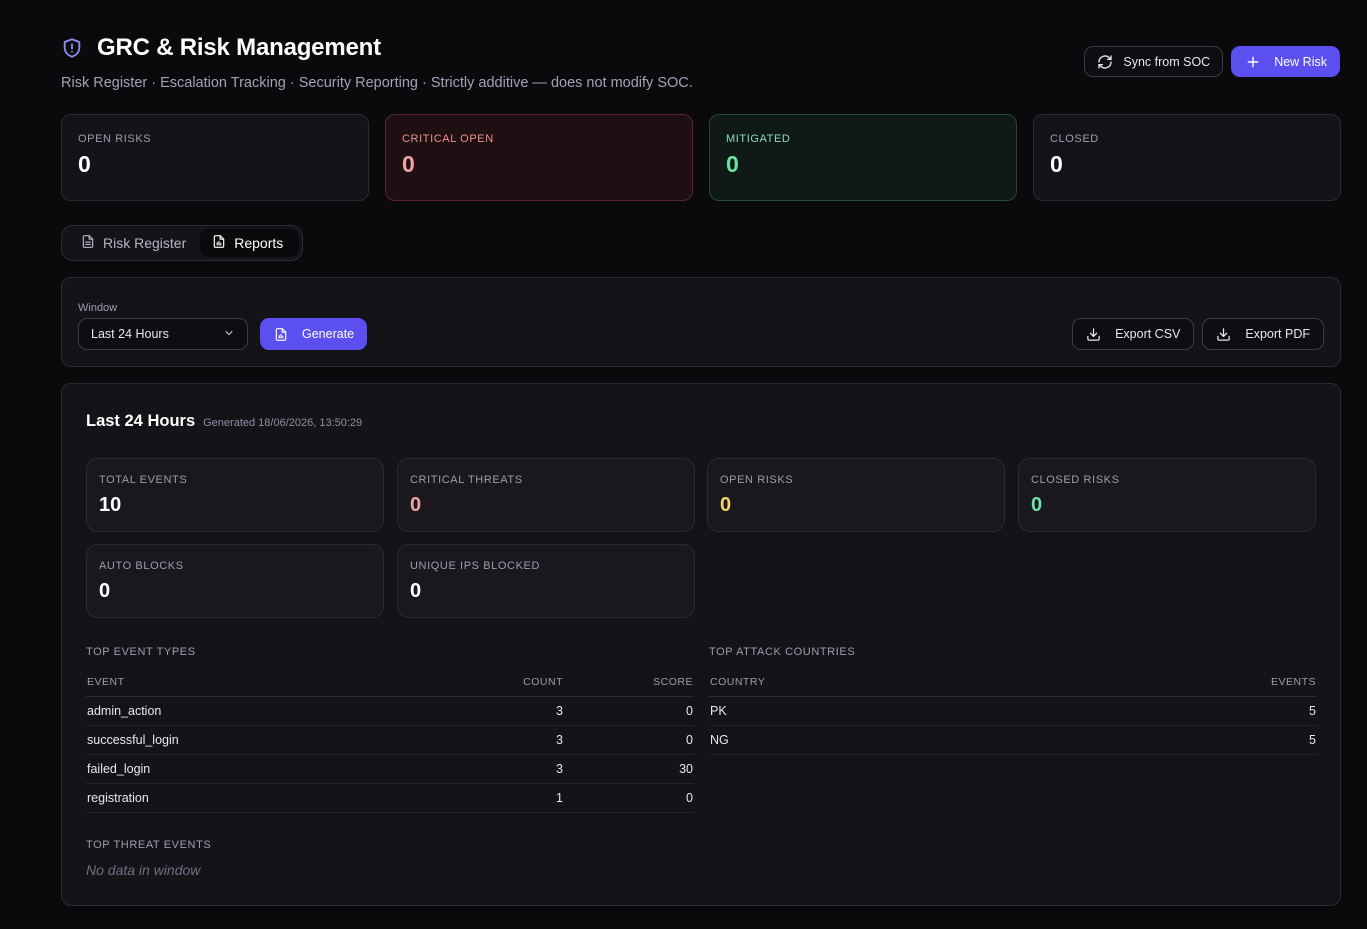  What do you see at coordinates (143, 870) in the screenshot?
I see `empty-state-message: No data in window` at bounding box center [143, 870].